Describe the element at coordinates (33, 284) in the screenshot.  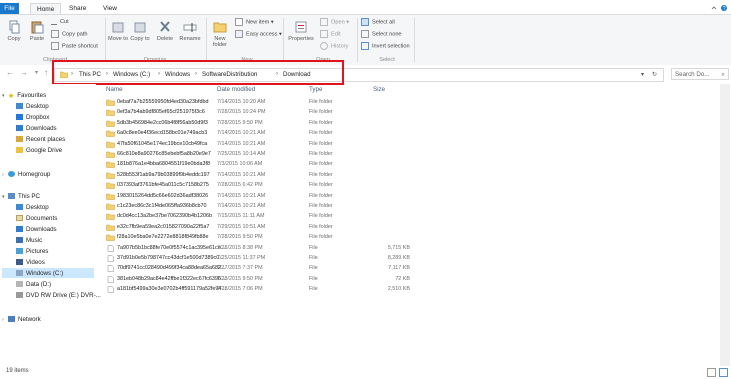
I see `nav-pc-data-d: Data (D:)` at that location.